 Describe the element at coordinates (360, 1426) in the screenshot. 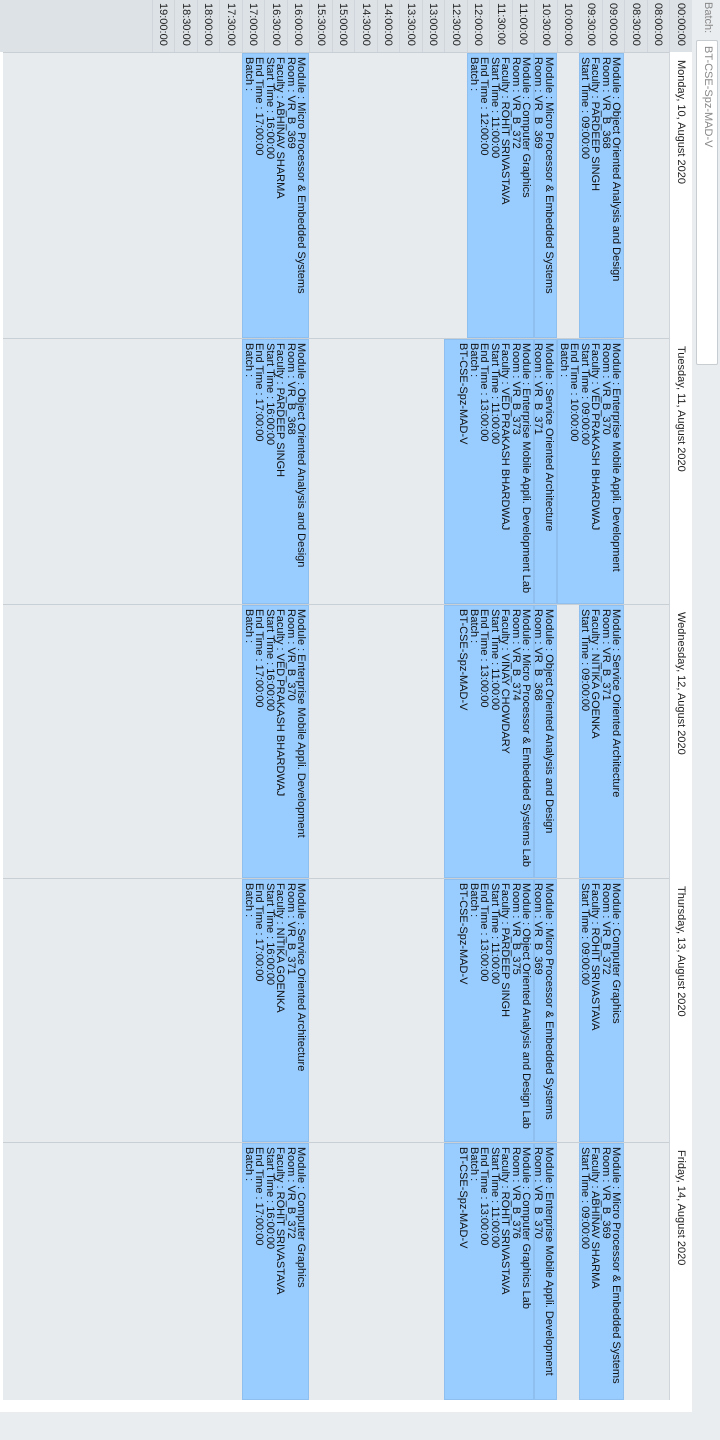

I see `bottom-bar` at that location.